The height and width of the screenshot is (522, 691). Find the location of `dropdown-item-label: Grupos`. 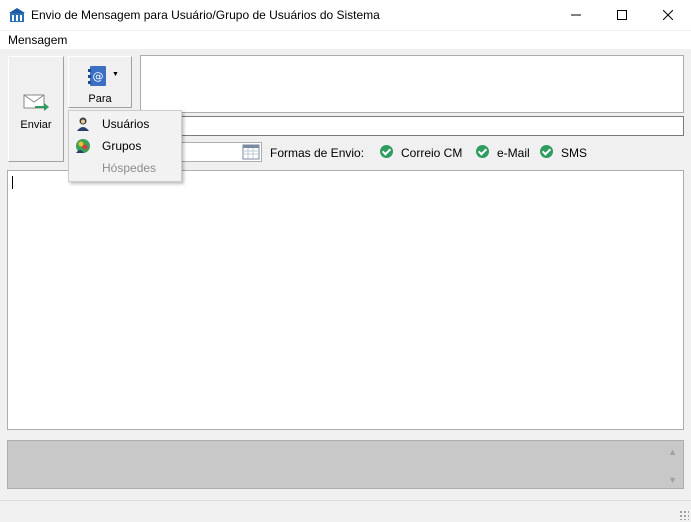

dropdown-item-label: Grupos is located at coordinates (122, 146).